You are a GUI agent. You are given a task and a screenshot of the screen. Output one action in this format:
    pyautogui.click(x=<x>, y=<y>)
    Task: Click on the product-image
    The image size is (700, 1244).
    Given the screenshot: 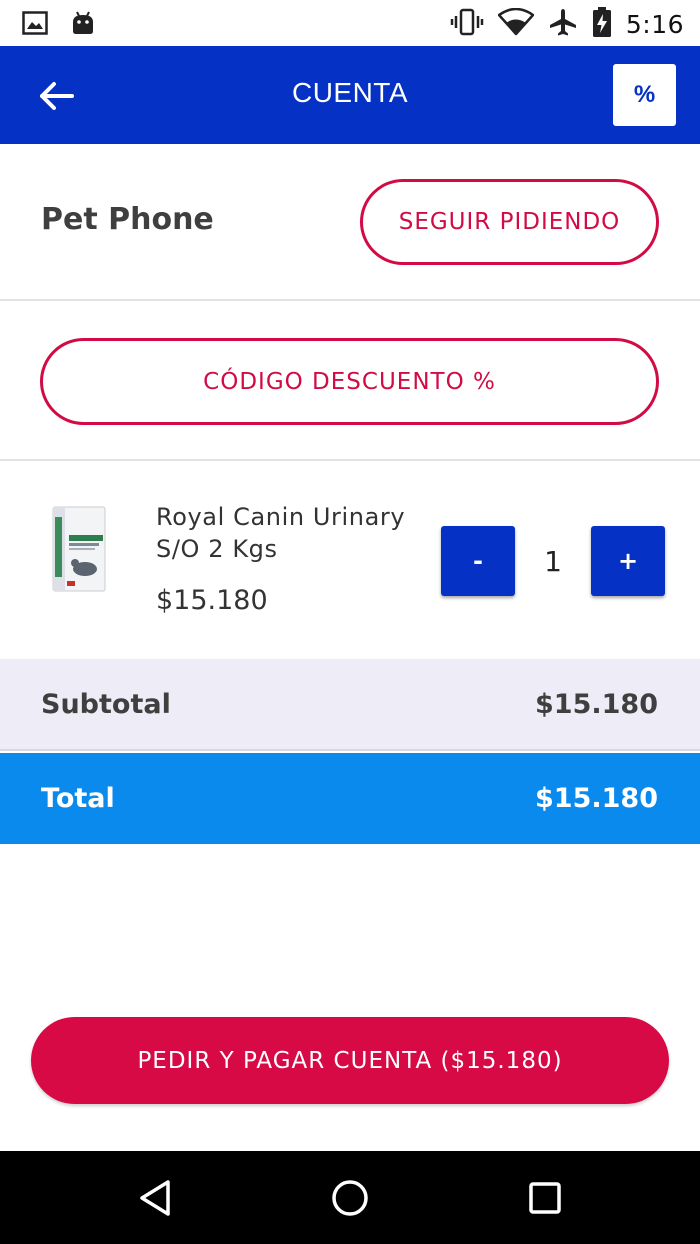 What is the action you would take?
    pyautogui.click(x=79, y=549)
    